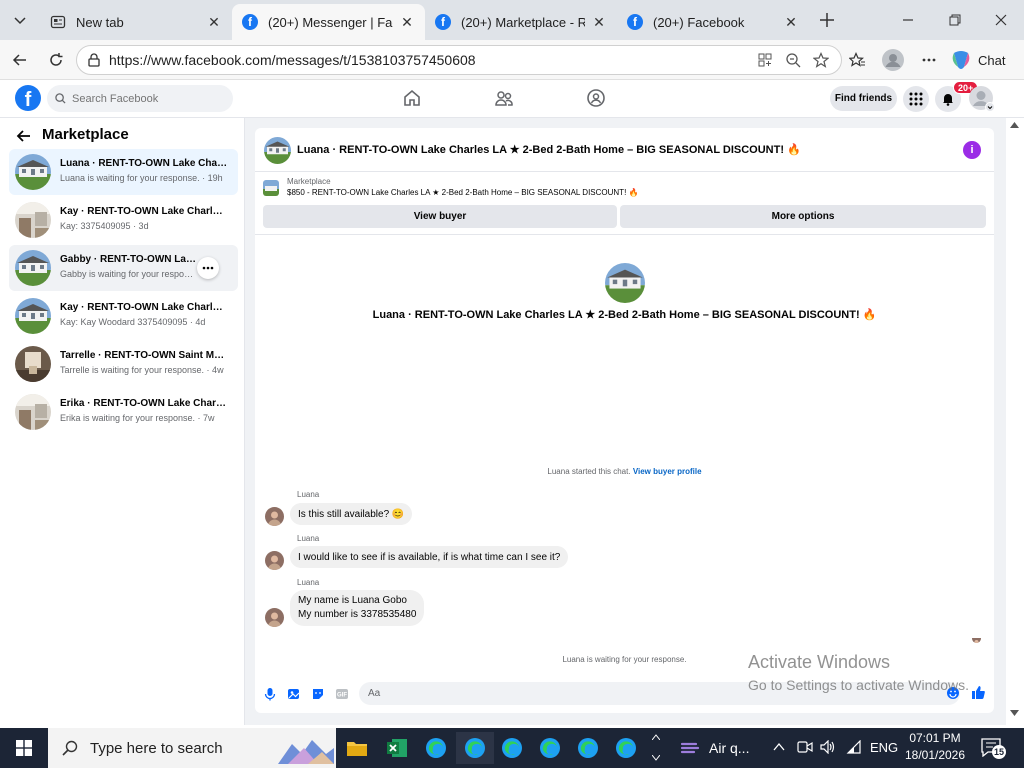  Describe the element at coordinates (208, 268) in the screenshot. I see `more-options-icon` at that location.